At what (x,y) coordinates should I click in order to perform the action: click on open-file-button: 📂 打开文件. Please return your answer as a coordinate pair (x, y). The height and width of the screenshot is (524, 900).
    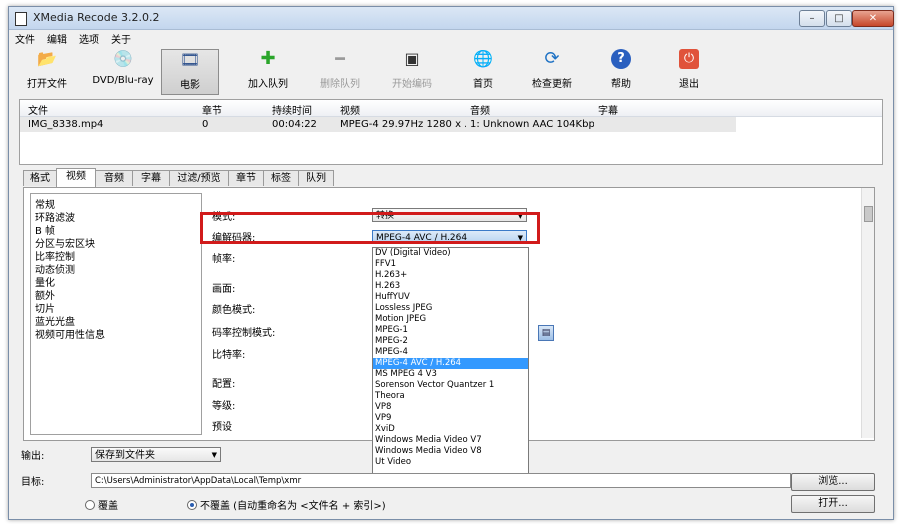
    Looking at the image, I should click on (47, 71).